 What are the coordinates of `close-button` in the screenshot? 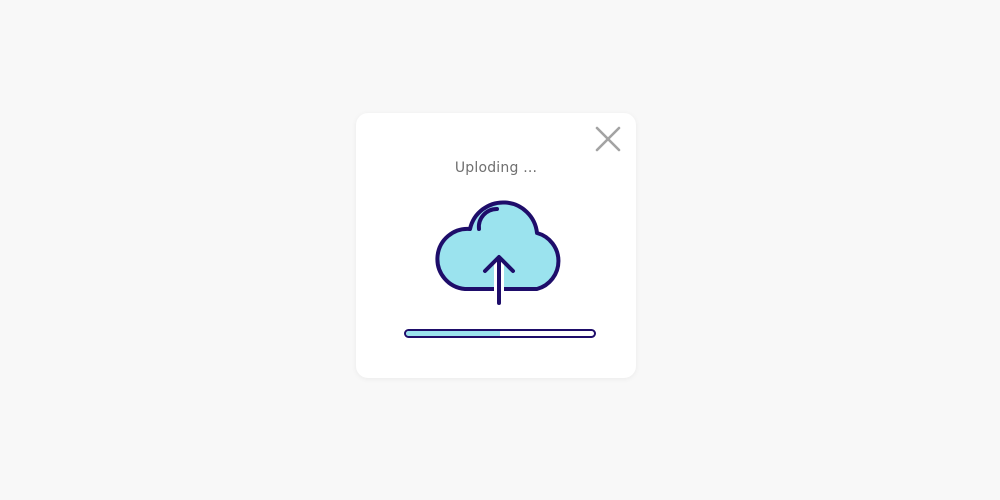 It's located at (608, 139).